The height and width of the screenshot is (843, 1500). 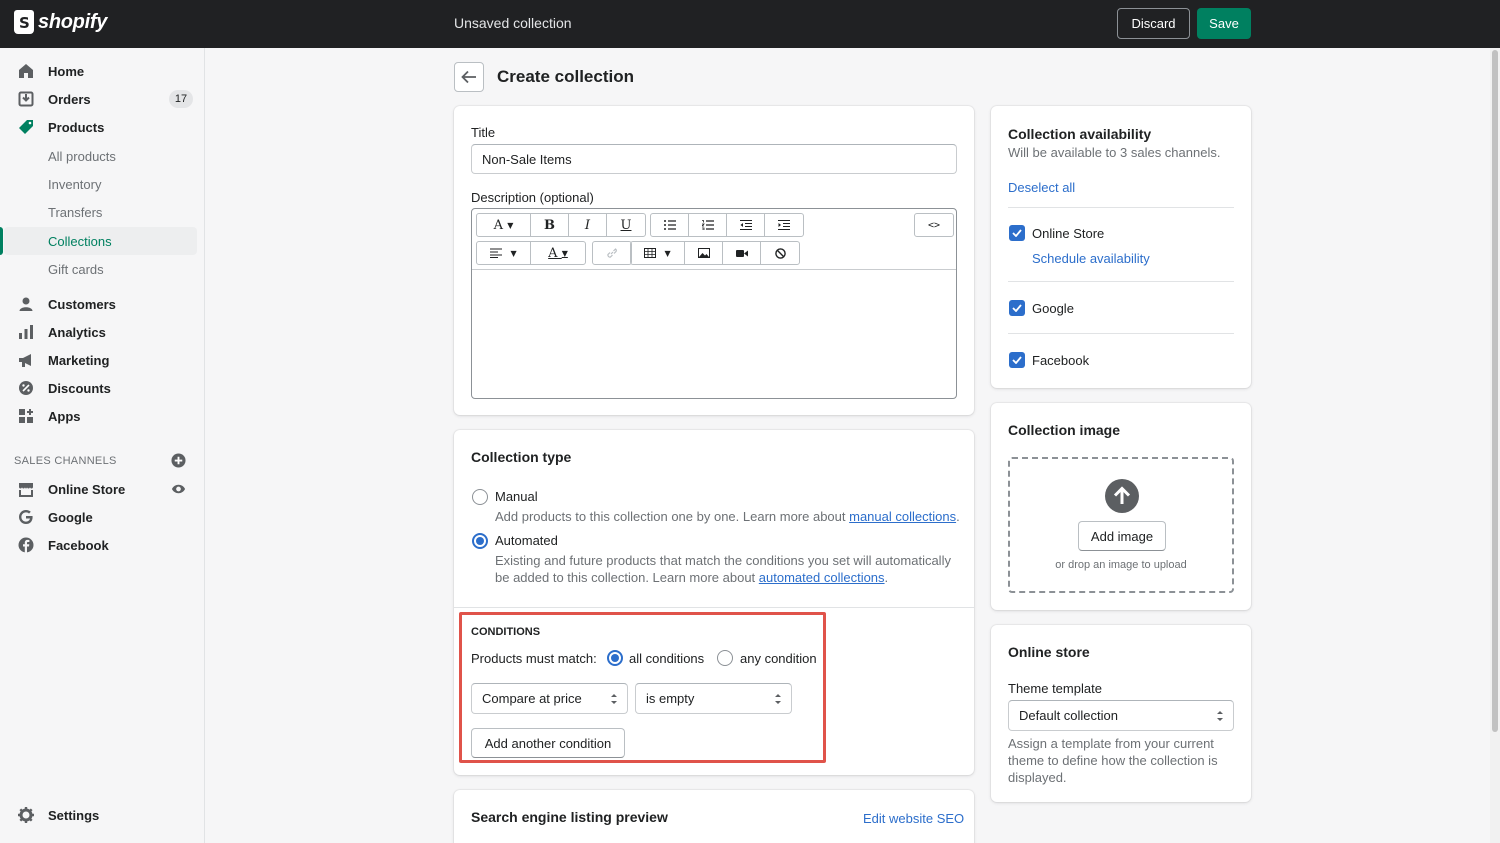 What do you see at coordinates (532, 197) in the screenshot?
I see `description-label: Description (optional)` at bounding box center [532, 197].